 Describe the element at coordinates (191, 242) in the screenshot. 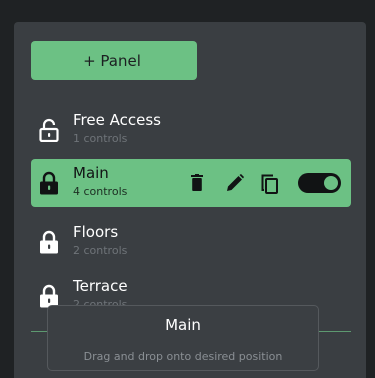

I see `panel-item-floors: Floors 2 controls` at that location.